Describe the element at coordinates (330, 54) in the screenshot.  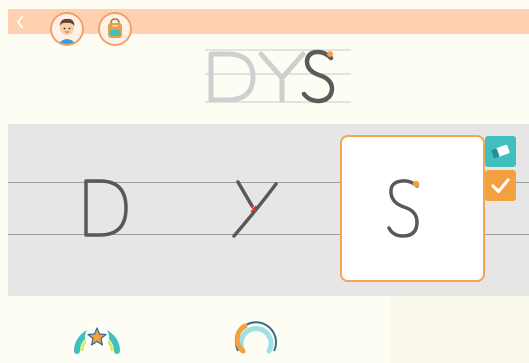
I see `preview-start-dot` at that location.